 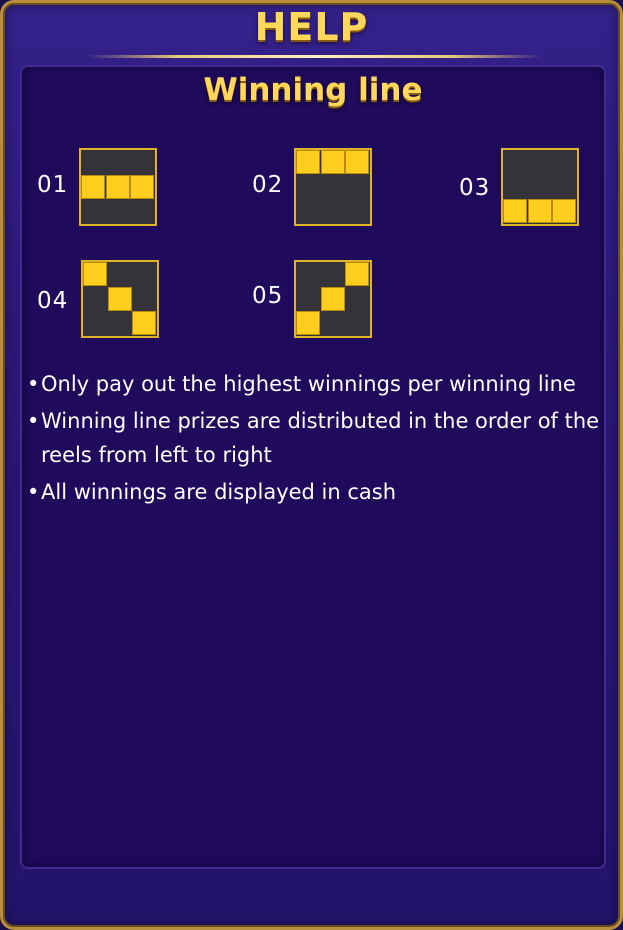 I want to click on line-number-02: 02, so click(x=268, y=185).